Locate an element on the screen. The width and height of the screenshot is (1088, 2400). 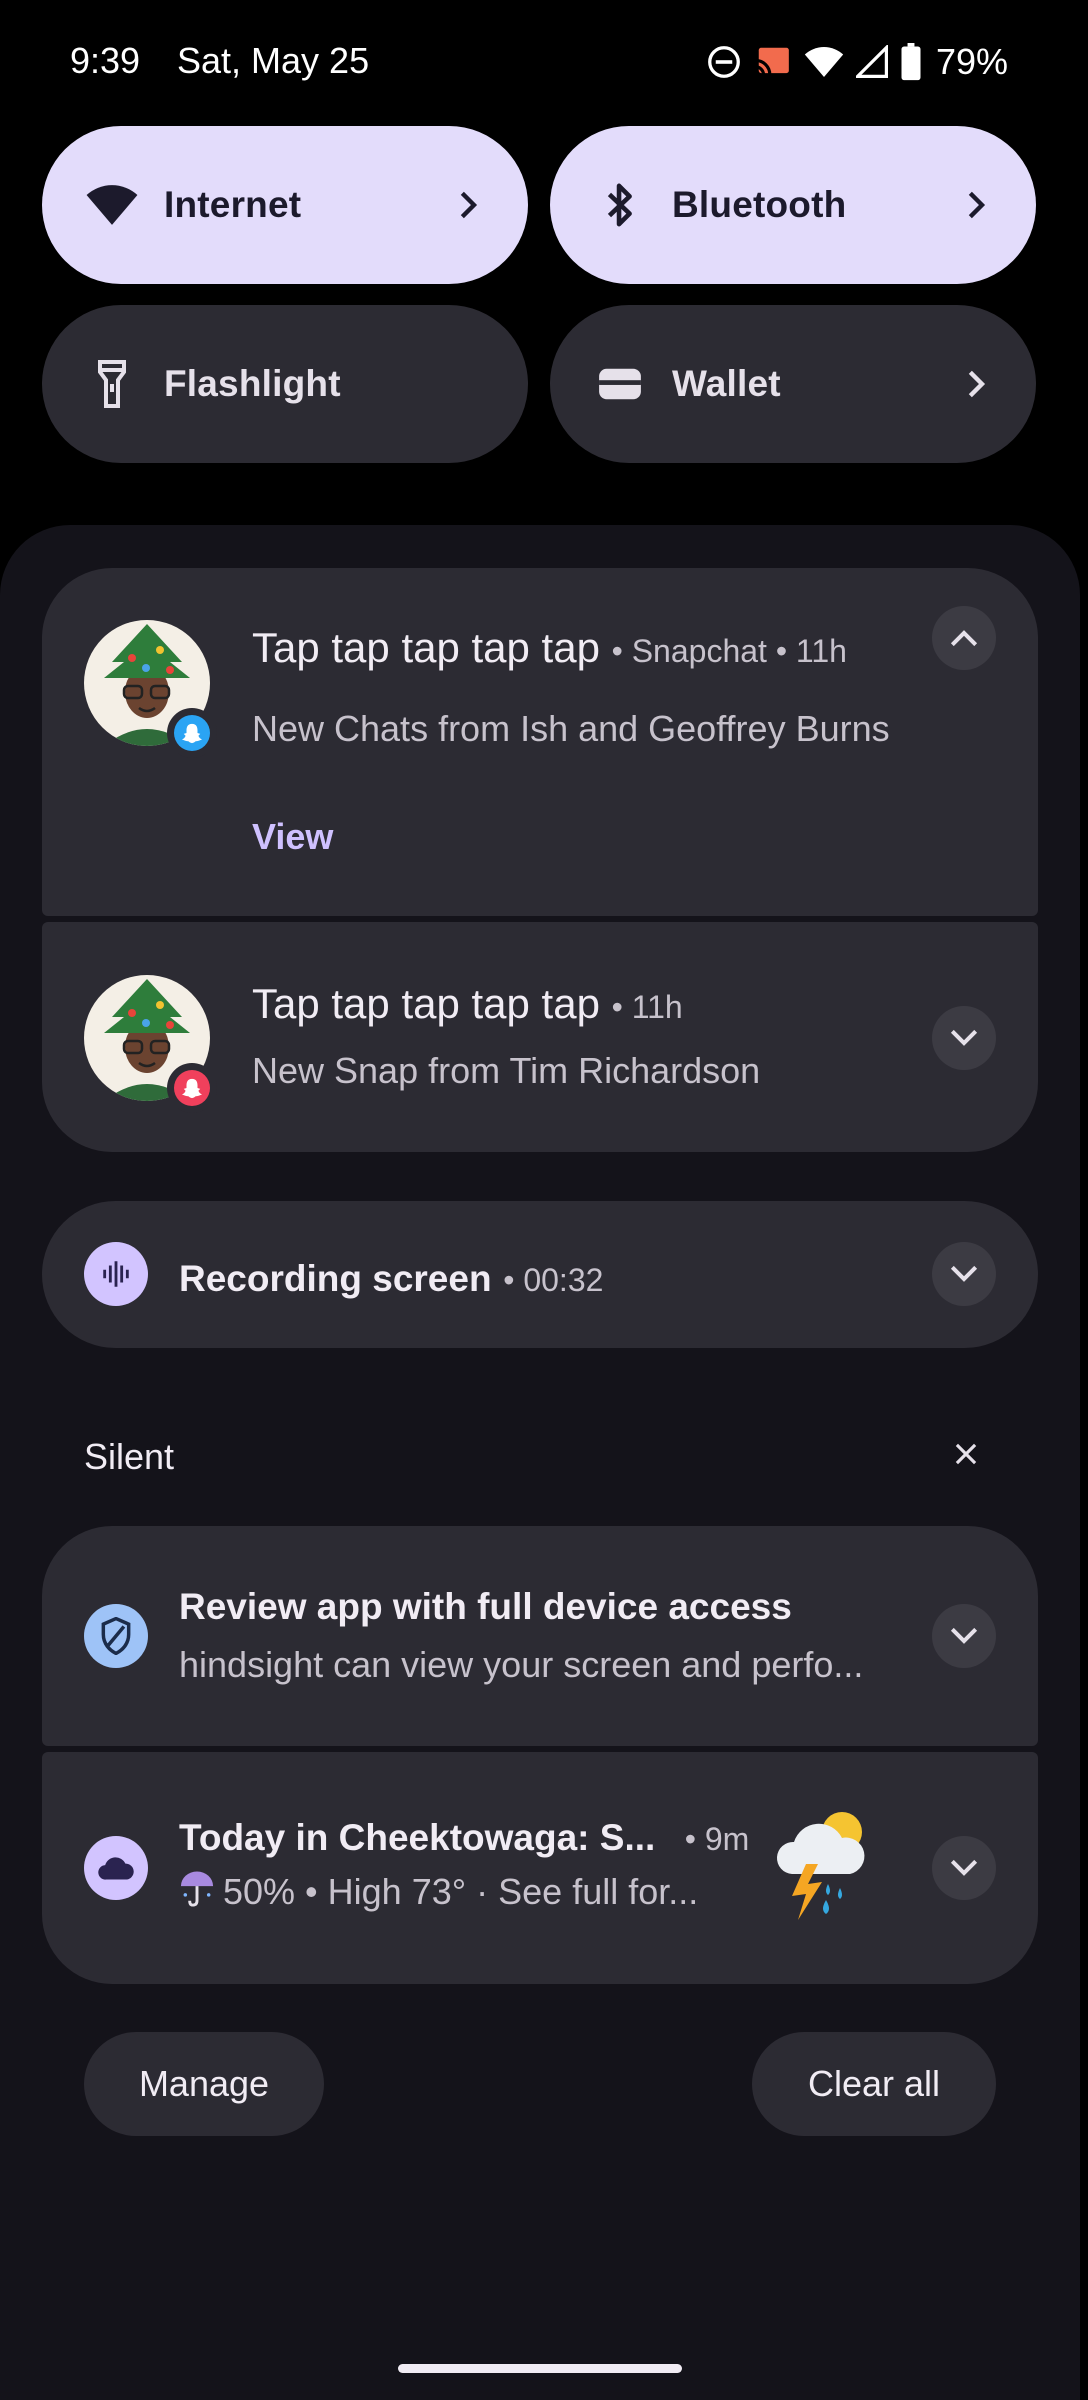
weather-title-row: Today in Cheektowaga: S... • 9m is located at coordinates (464, 1837).